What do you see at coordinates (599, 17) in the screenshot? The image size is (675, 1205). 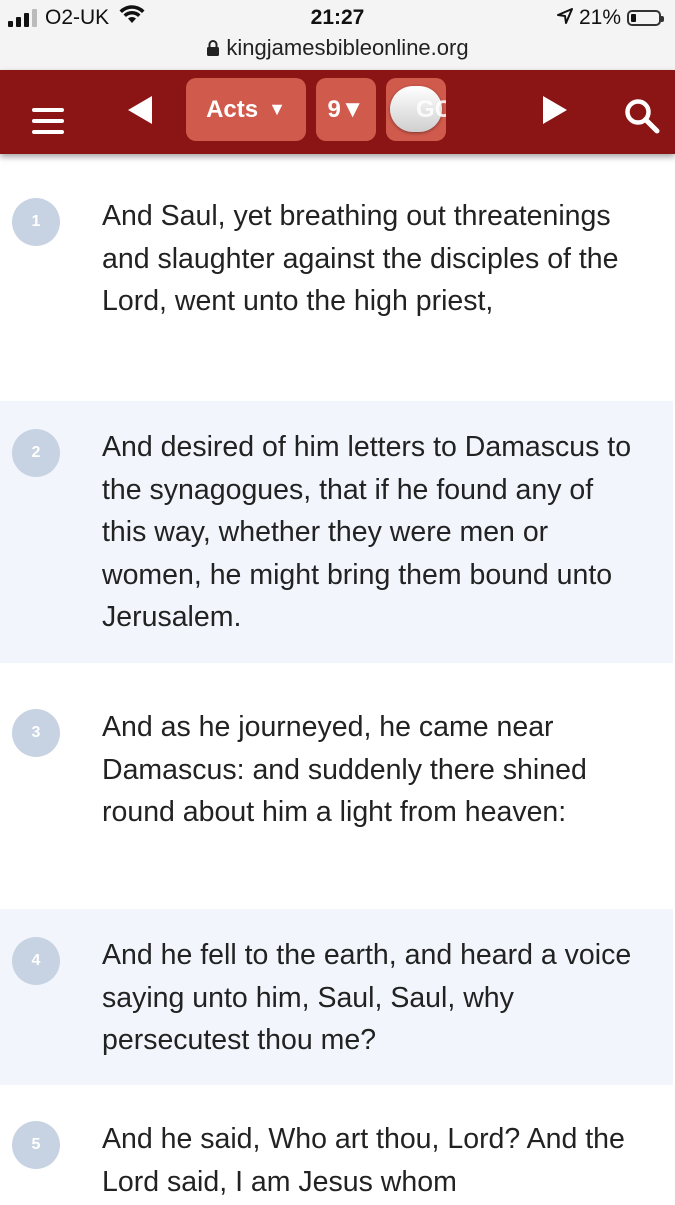 I see `battery-percent: 21%` at bounding box center [599, 17].